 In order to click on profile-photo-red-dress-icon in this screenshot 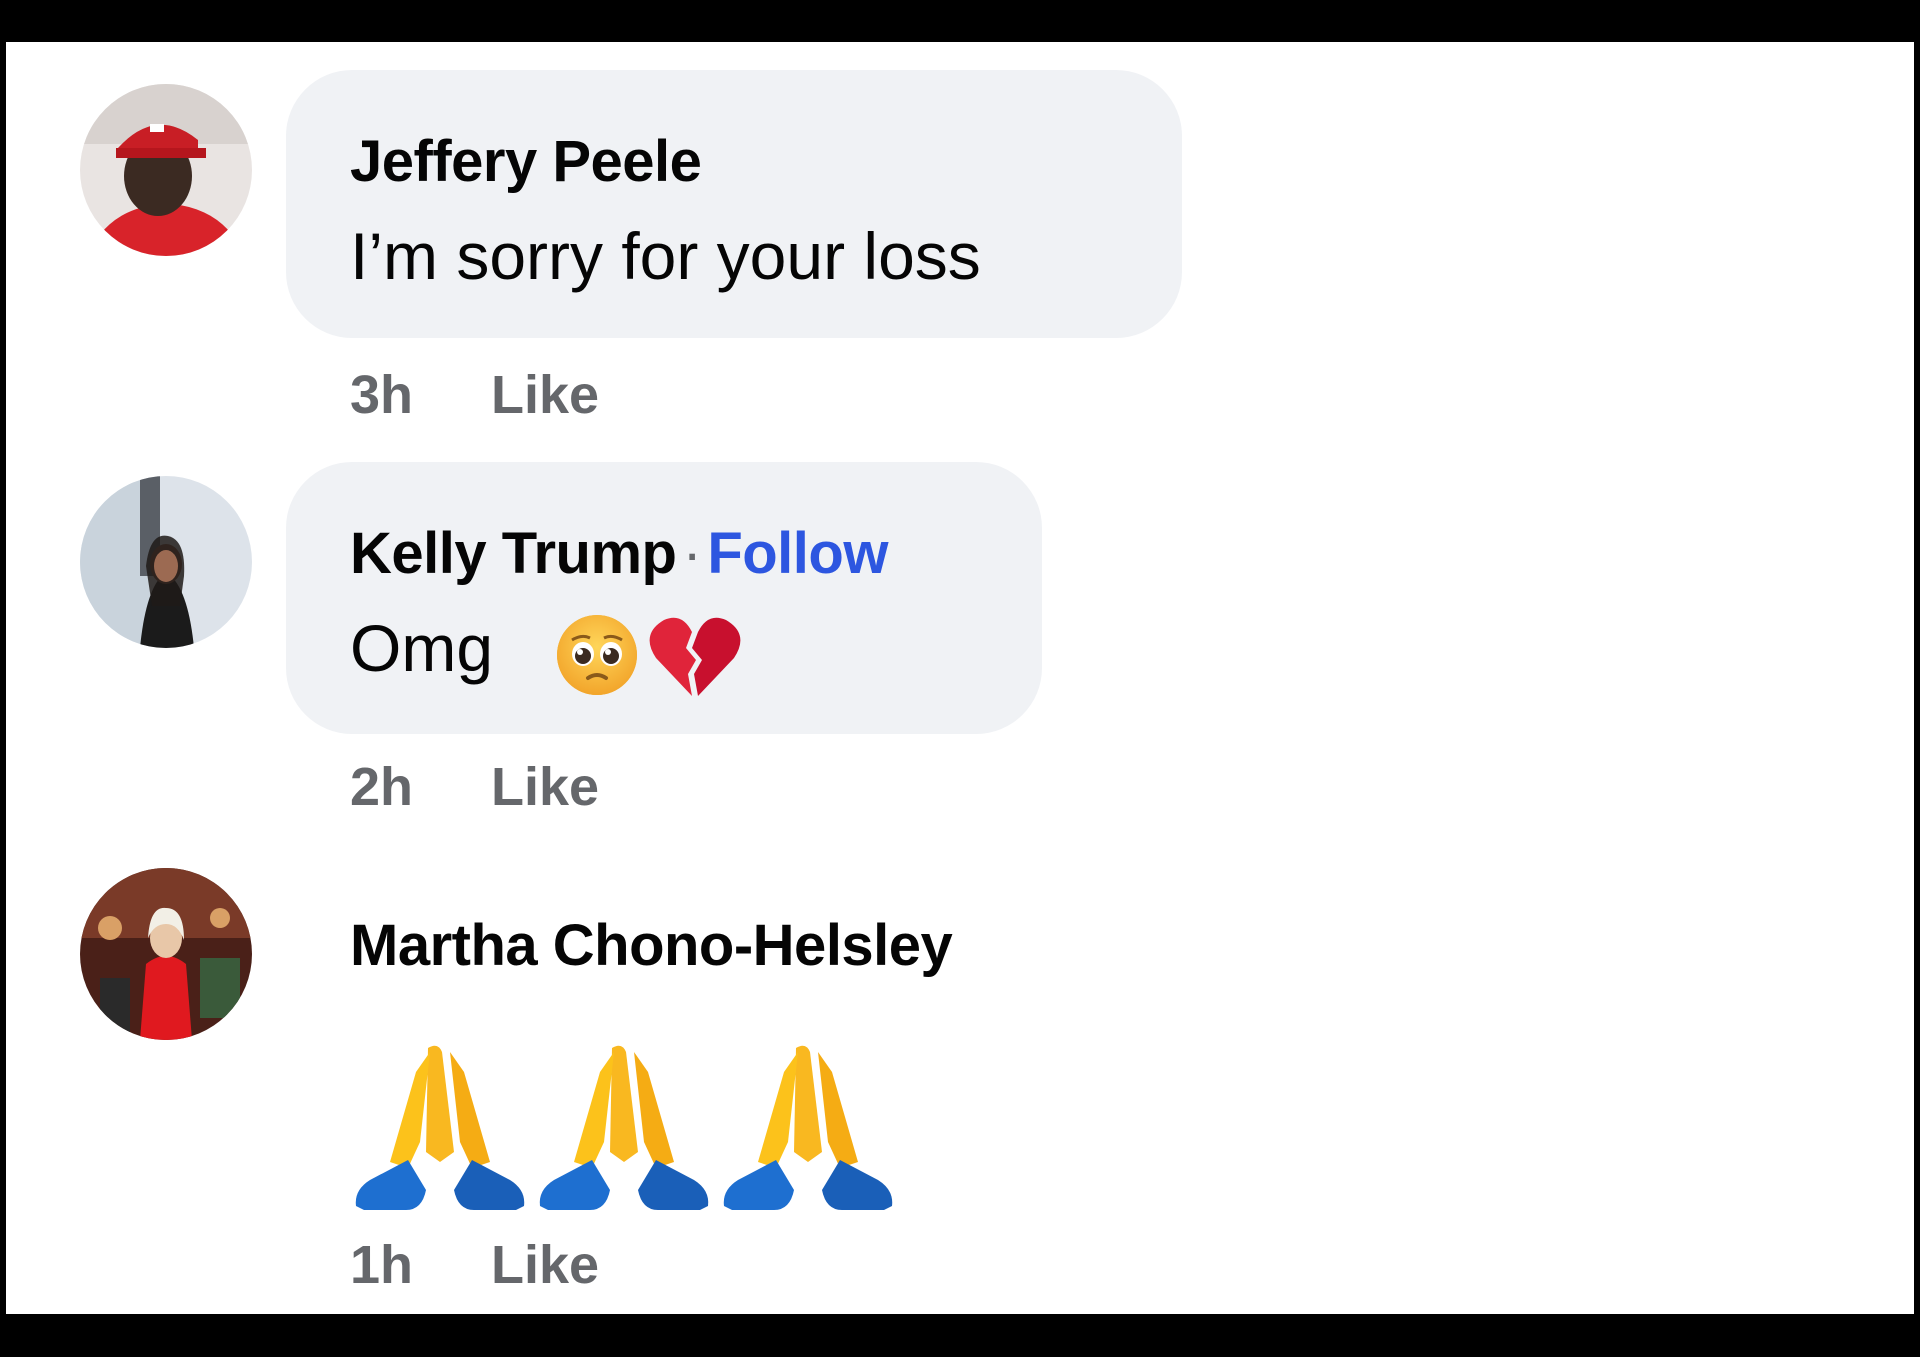, I will do `click(166, 954)`.